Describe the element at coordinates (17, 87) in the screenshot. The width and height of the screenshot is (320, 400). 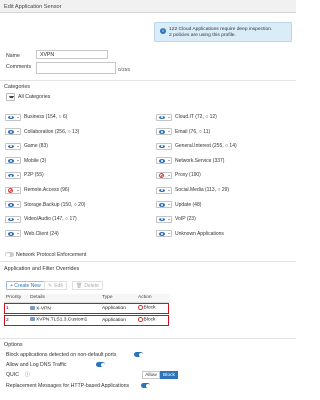
I see `categories-title: Categories` at that location.